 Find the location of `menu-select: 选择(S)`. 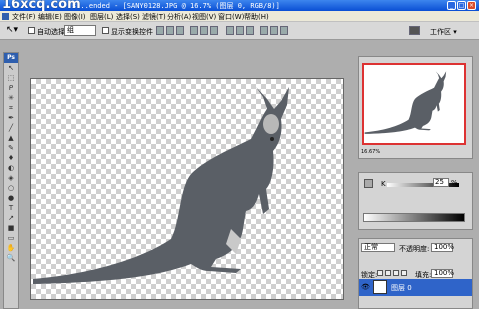

menu-select: 选择(S) is located at coordinates (128, 17).